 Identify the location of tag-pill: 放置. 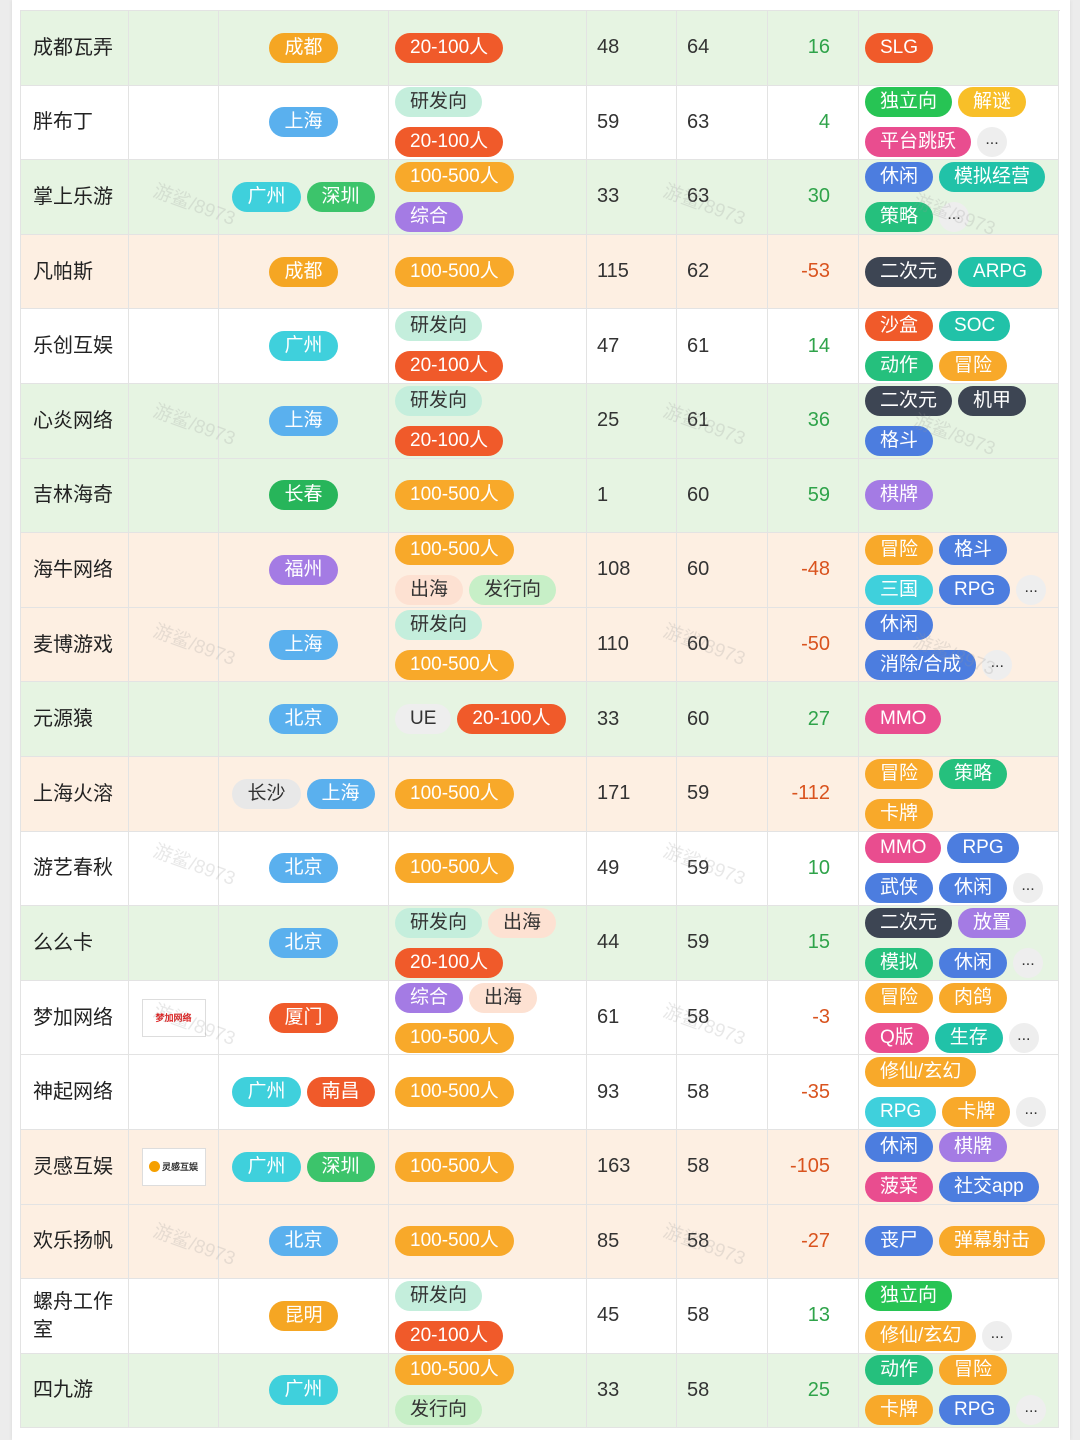
(992, 922).